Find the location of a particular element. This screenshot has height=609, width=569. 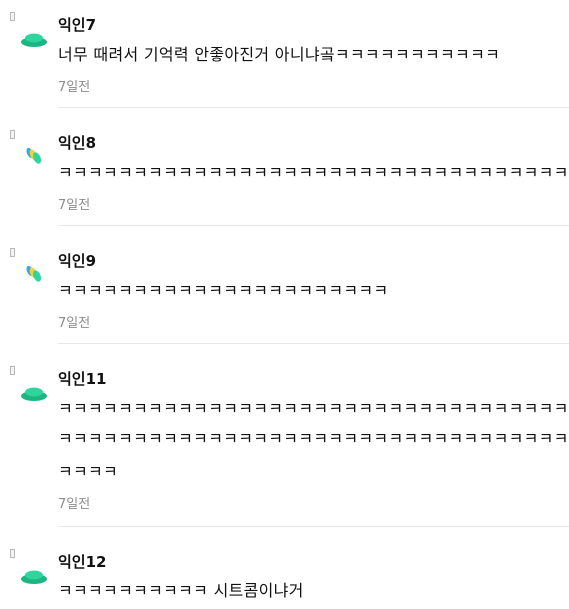

comment-author: 익인7 is located at coordinates (77, 25).